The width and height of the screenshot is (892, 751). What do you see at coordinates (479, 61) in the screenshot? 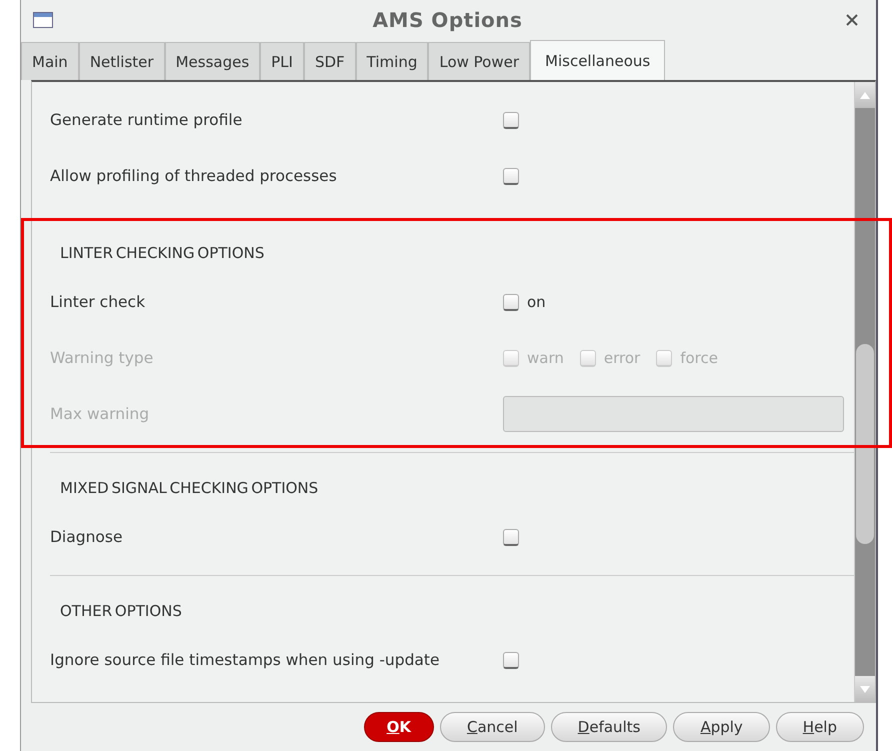
I see `tab: Low Power` at bounding box center [479, 61].